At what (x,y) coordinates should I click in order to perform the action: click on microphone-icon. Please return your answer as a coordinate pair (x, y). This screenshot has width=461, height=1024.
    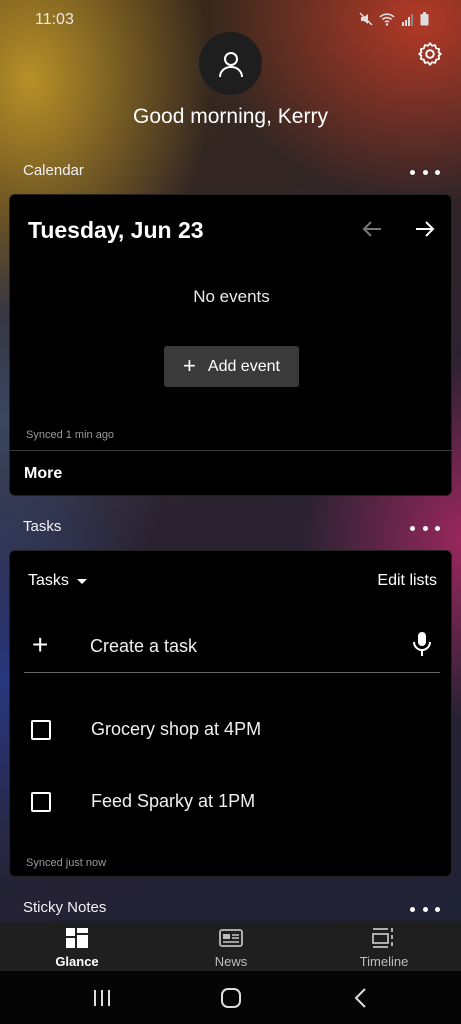
    Looking at the image, I should click on (422, 644).